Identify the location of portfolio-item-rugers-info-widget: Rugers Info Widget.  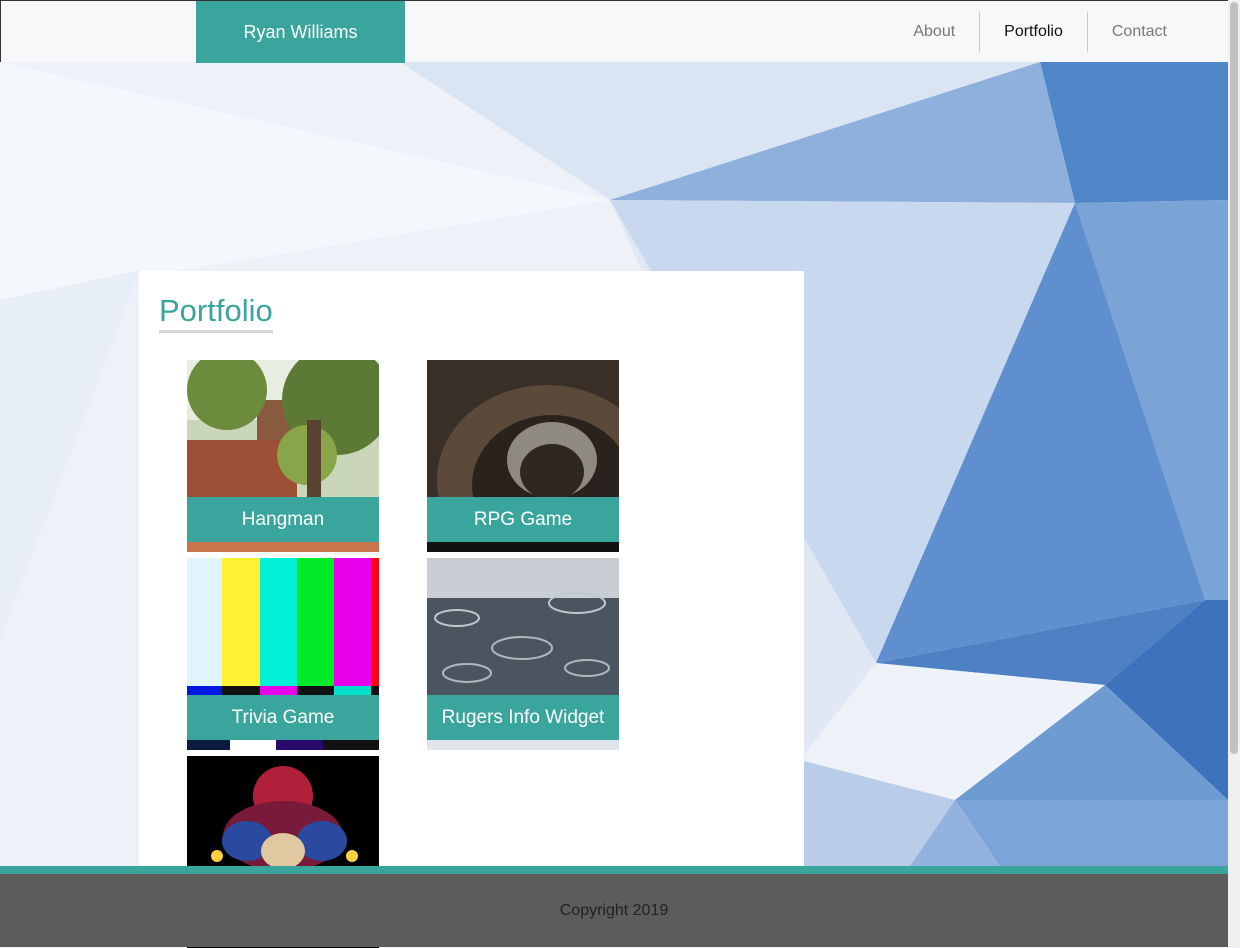
(523, 654).